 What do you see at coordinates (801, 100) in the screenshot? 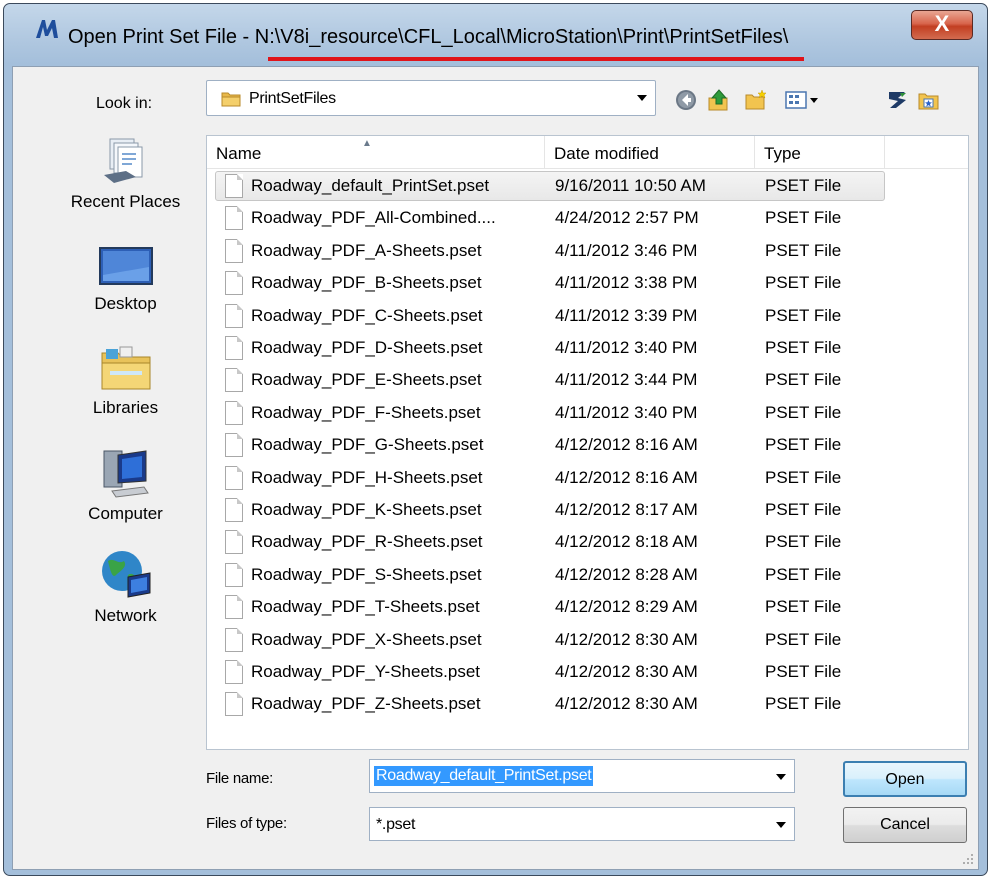
I see `view-menu-button` at bounding box center [801, 100].